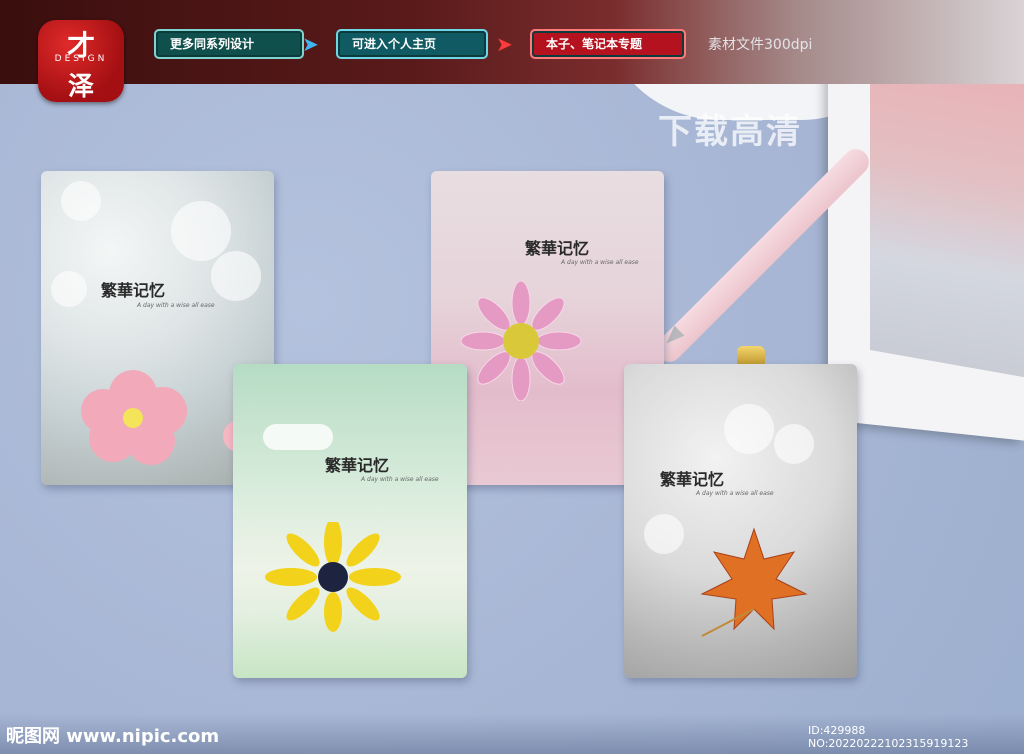  Describe the element at coordinates (760, 45) in the screenshot. I see `file-dpi-label: 素材文件300dpi` at that location.